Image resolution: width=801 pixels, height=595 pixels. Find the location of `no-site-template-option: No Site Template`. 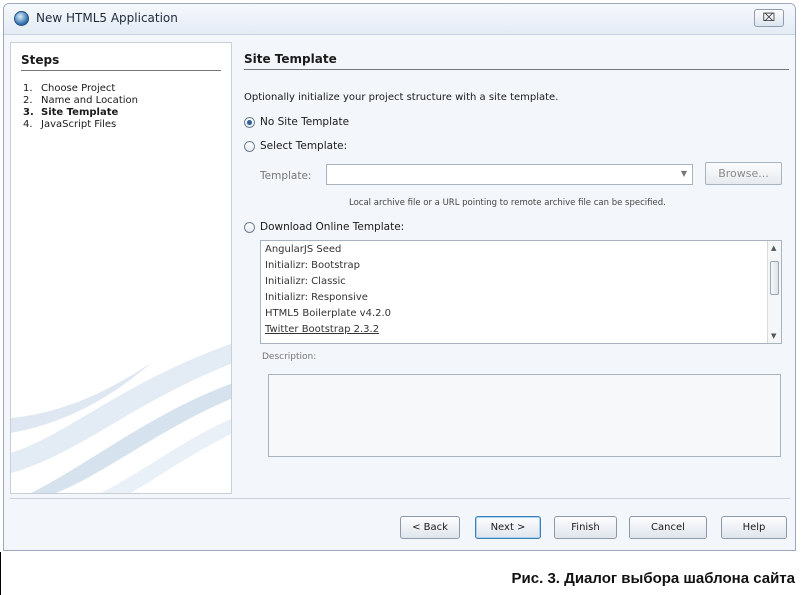

no-site-template-option: No Site Template is located at coordinates (296, 122).